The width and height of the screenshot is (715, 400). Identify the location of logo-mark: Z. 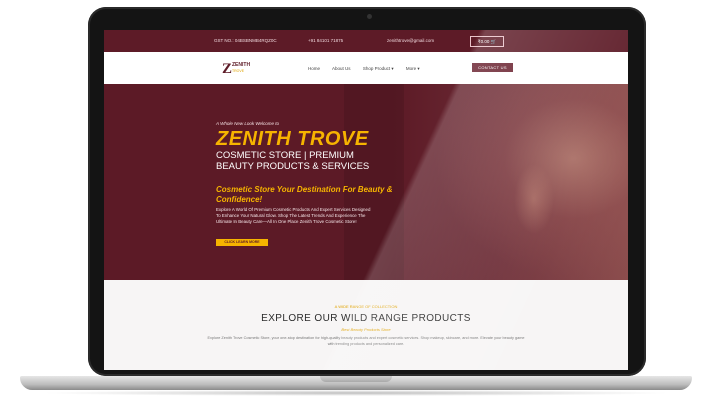
(227, 69).